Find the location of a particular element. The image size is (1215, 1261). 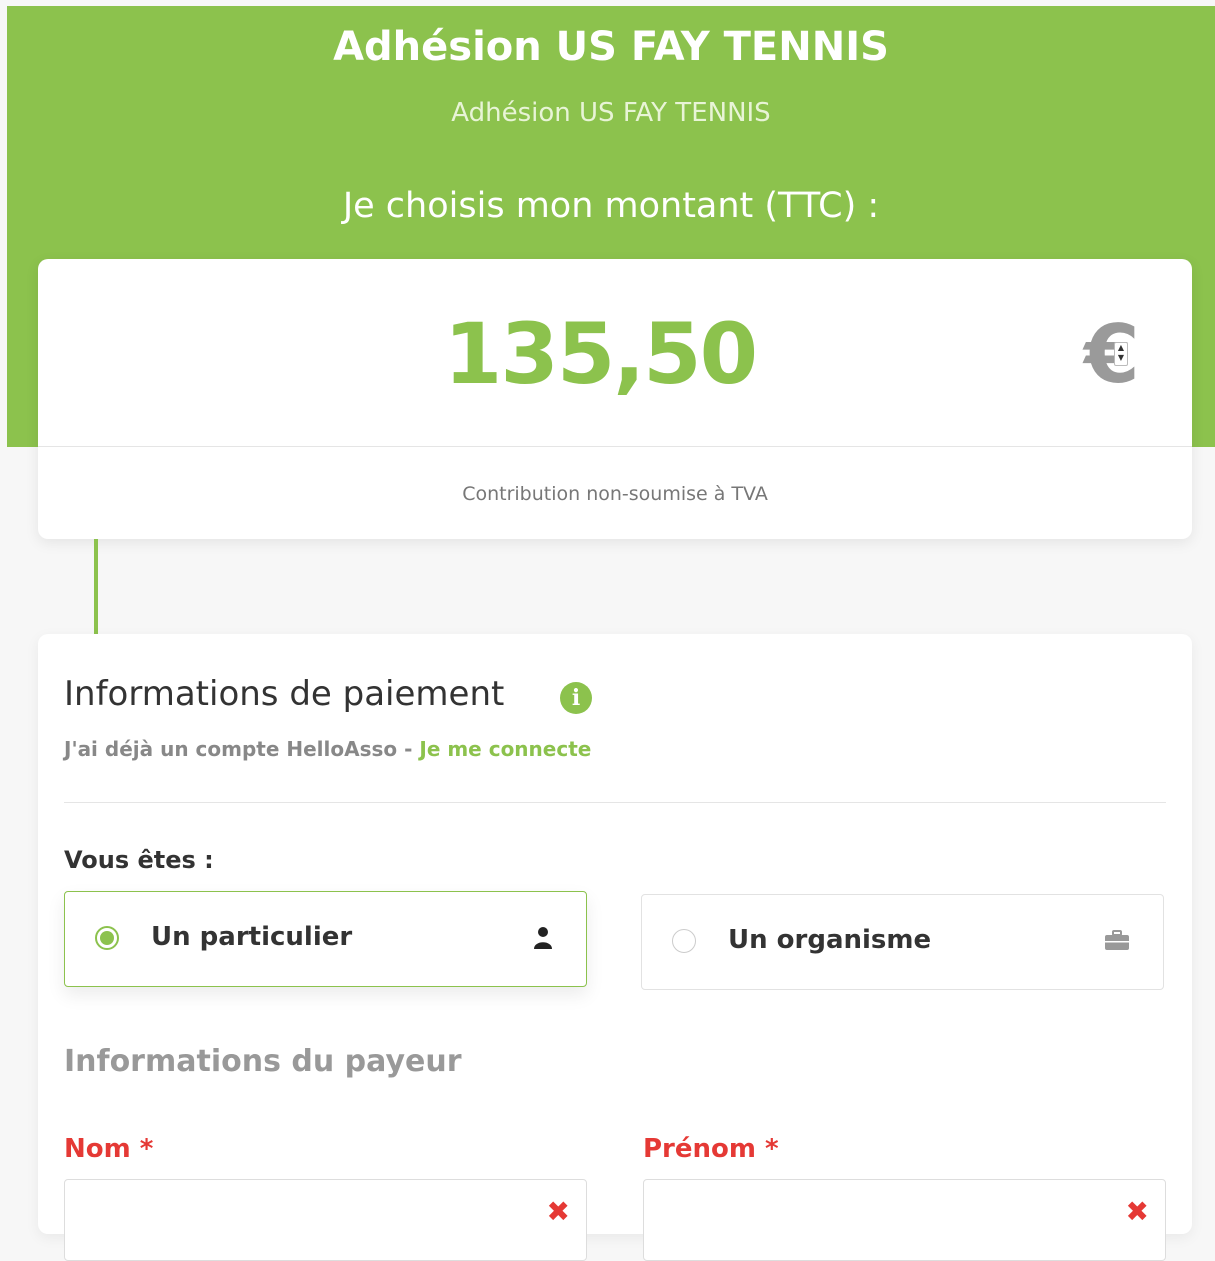

account-prefix: J'ai déjà un compte HelloAsso is located at coordinates (231, 749).